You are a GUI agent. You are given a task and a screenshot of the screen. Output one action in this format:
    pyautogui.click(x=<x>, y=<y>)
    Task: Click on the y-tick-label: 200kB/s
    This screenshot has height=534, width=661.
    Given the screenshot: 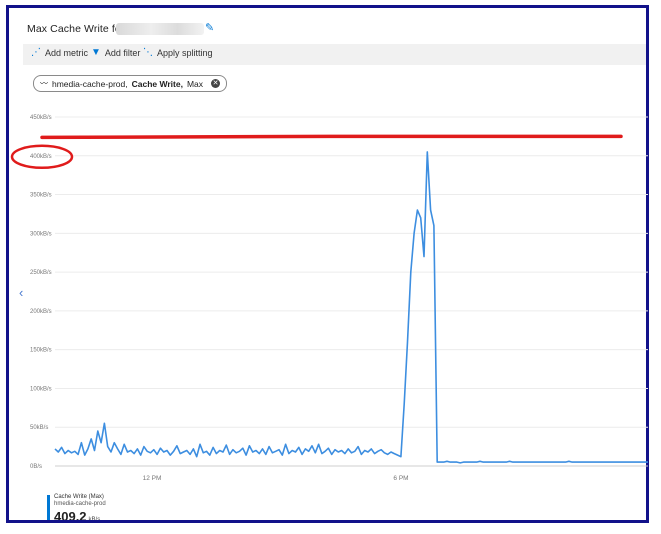 What is the action you would take?
    pyautogui.click(x=41, y=312)
    